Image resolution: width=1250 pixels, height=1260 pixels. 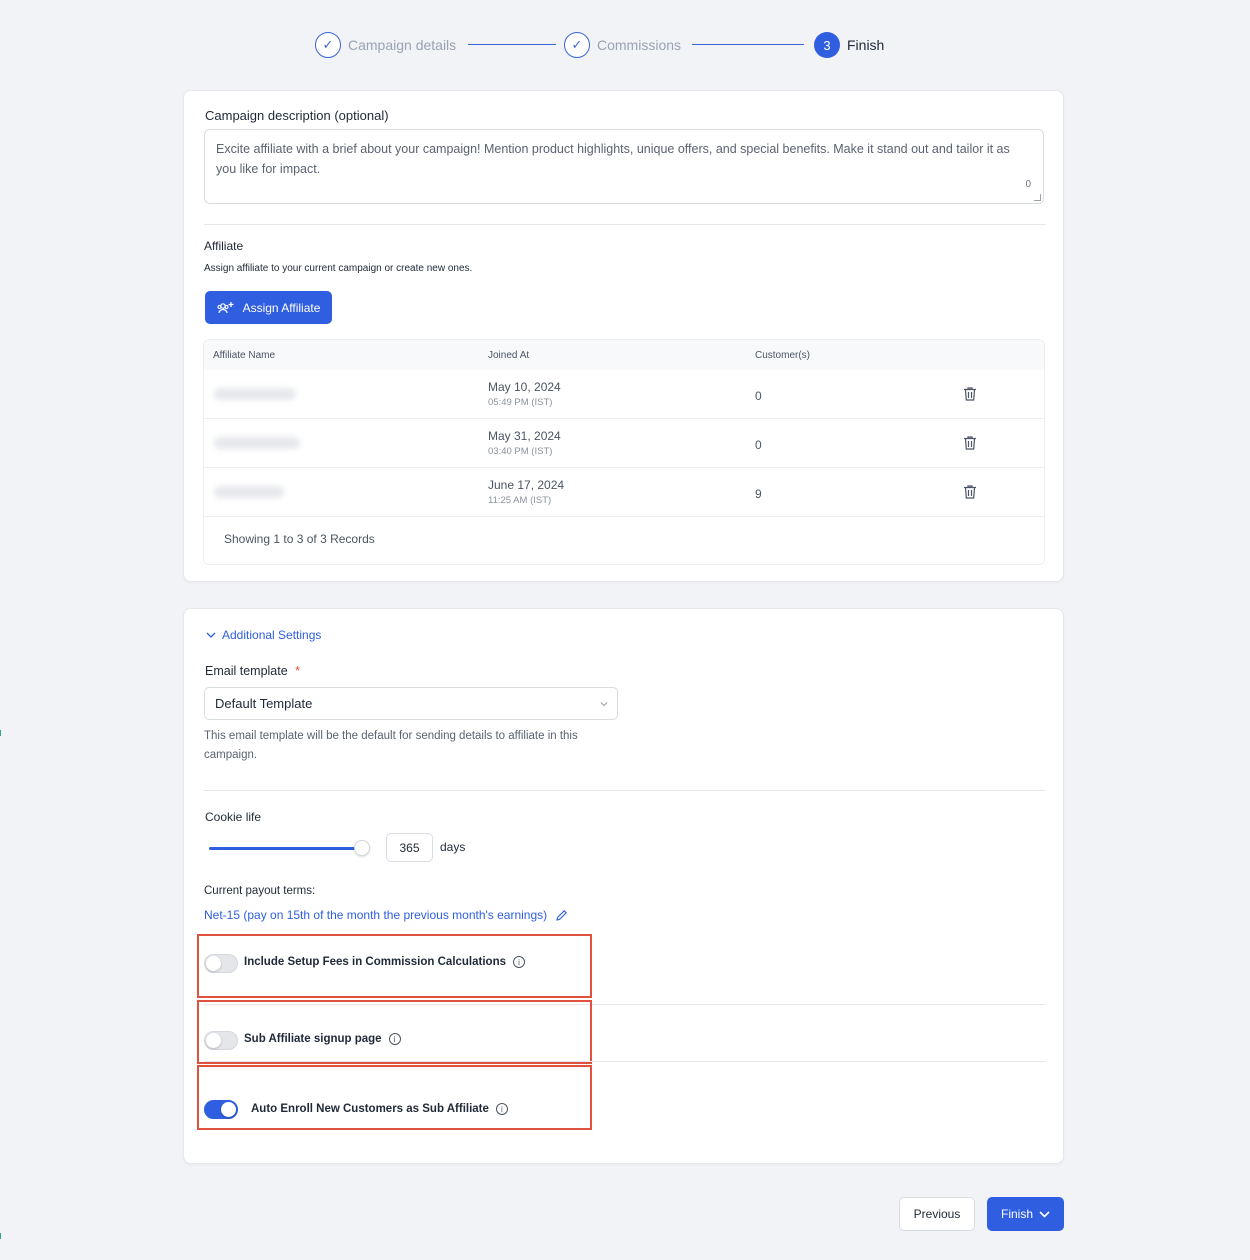 I want to click on email-template-value: Default Template, so click(x=264, y=703).